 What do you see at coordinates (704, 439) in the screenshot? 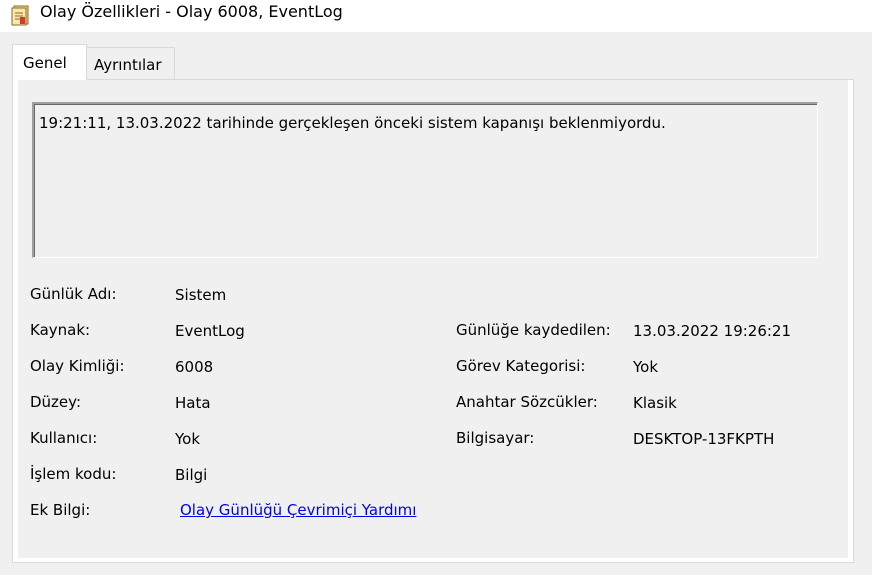
I see `computer-value: DESKTOP-13FKPTH` at bounding box center [704, 439].